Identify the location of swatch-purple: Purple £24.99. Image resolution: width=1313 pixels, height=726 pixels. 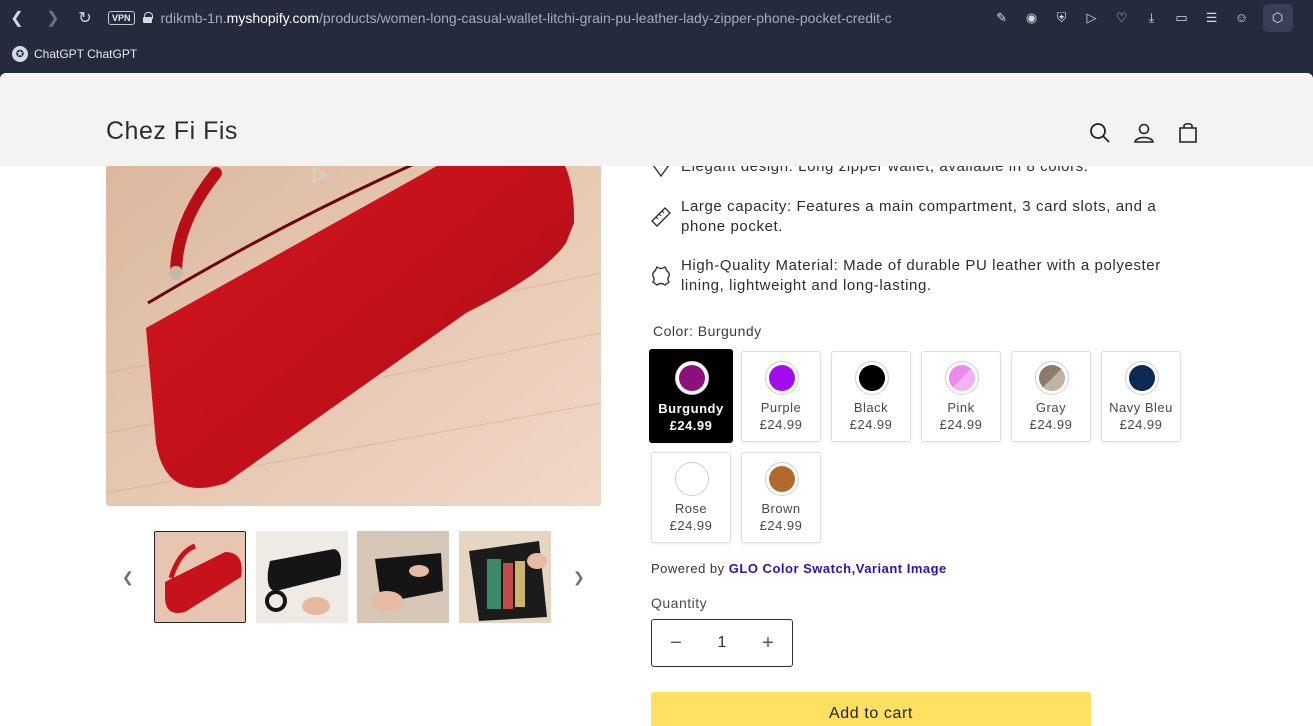
(781, 396).